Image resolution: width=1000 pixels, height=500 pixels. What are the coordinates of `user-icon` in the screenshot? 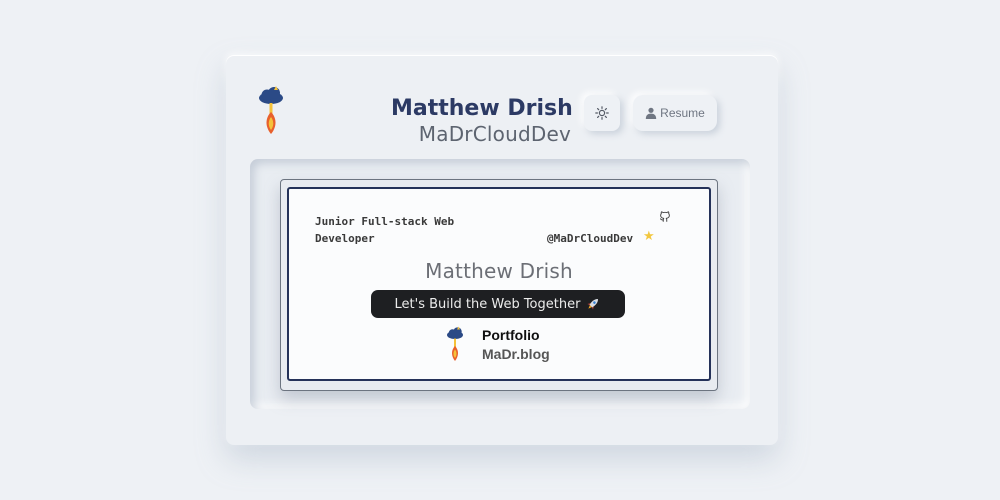 It's located at (651, 113).